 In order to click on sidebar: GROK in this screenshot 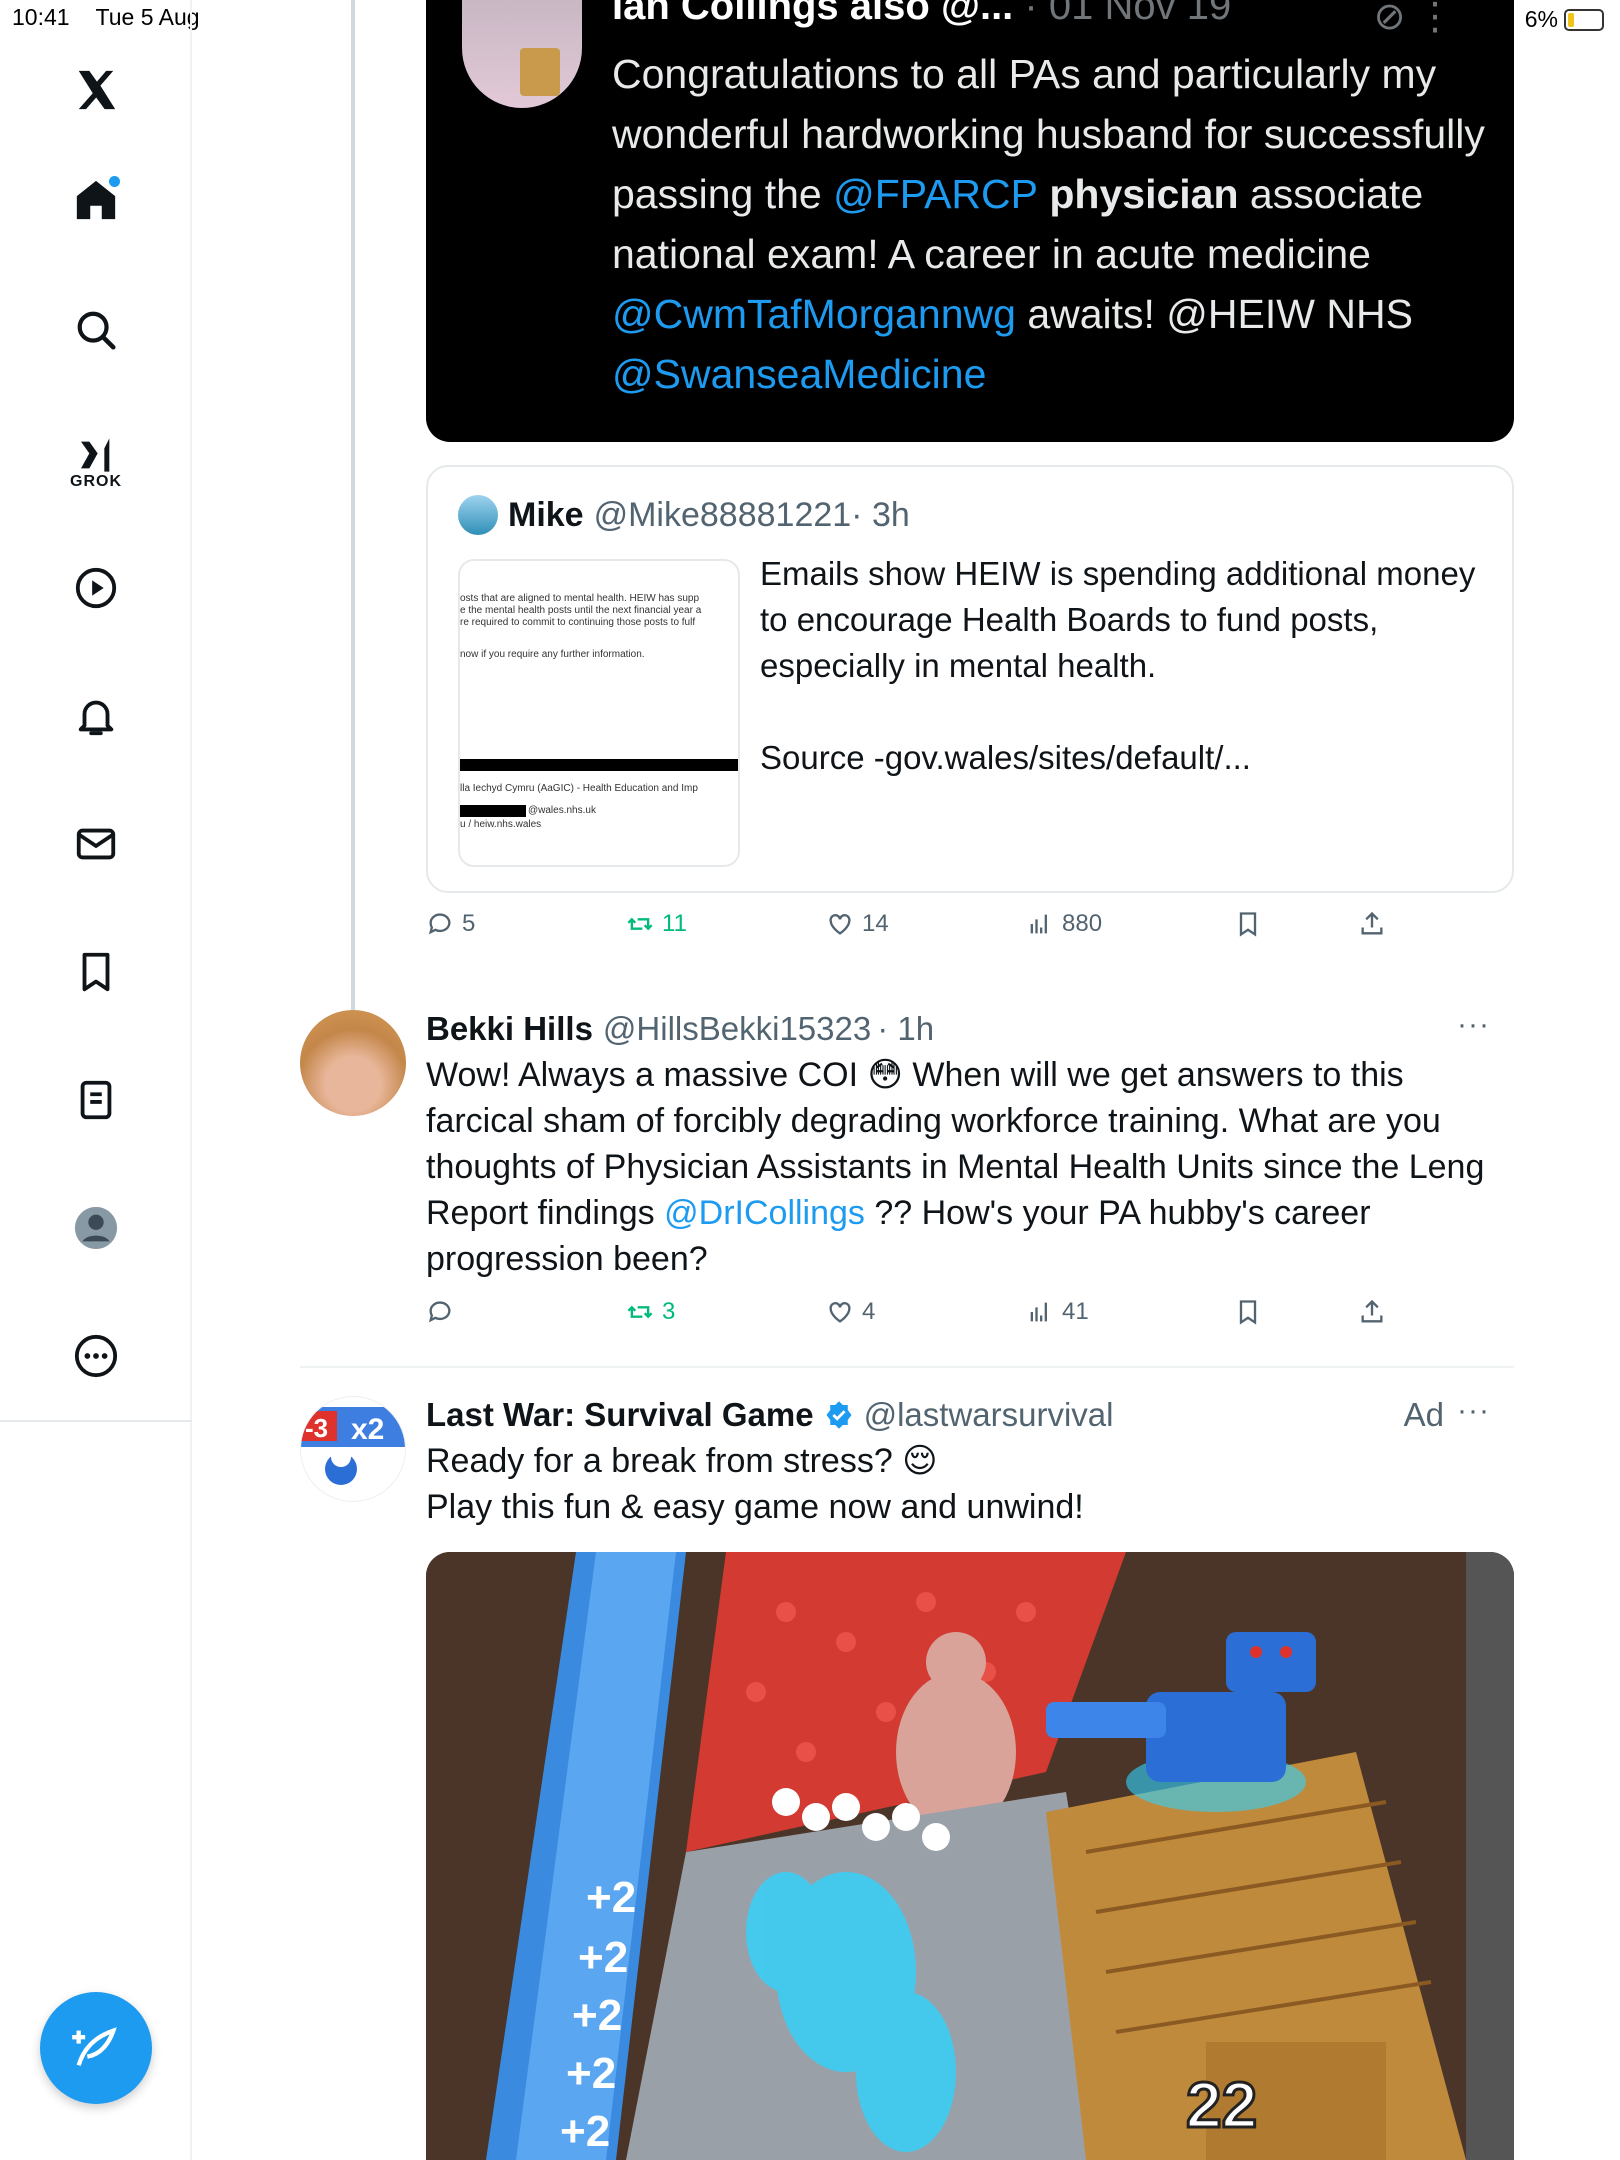, I will do `click(96, 1080)`.